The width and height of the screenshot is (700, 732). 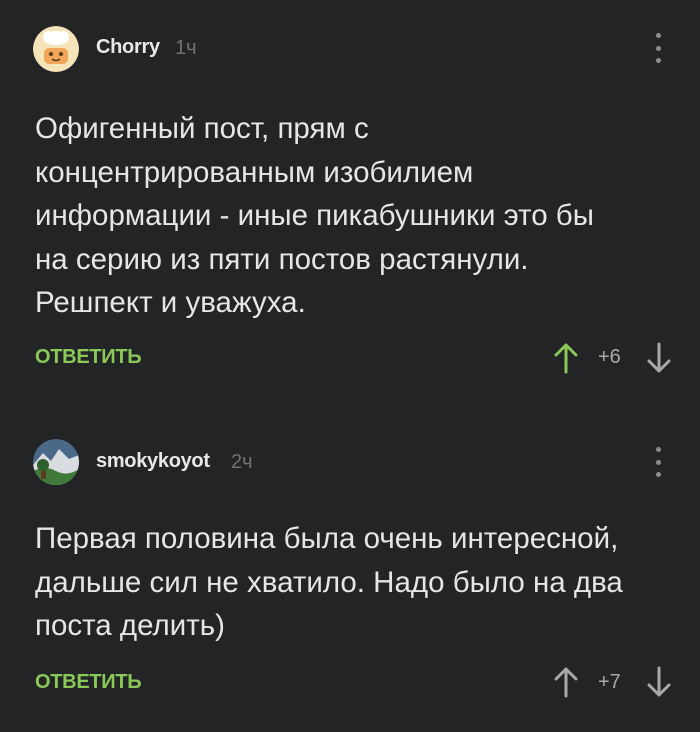 I want to click on score: +7, so click(x=609, y=682).